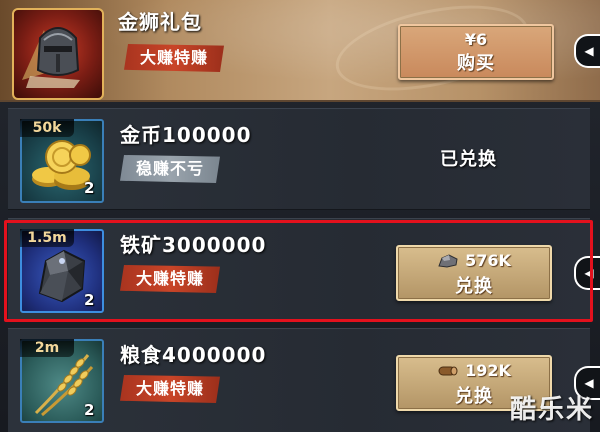 The width and height of the screenshot is (600, 432). Describe the element at coordinates (47, 238) in the screenshot. I see `quantity-tag: 1.5m` at that location.